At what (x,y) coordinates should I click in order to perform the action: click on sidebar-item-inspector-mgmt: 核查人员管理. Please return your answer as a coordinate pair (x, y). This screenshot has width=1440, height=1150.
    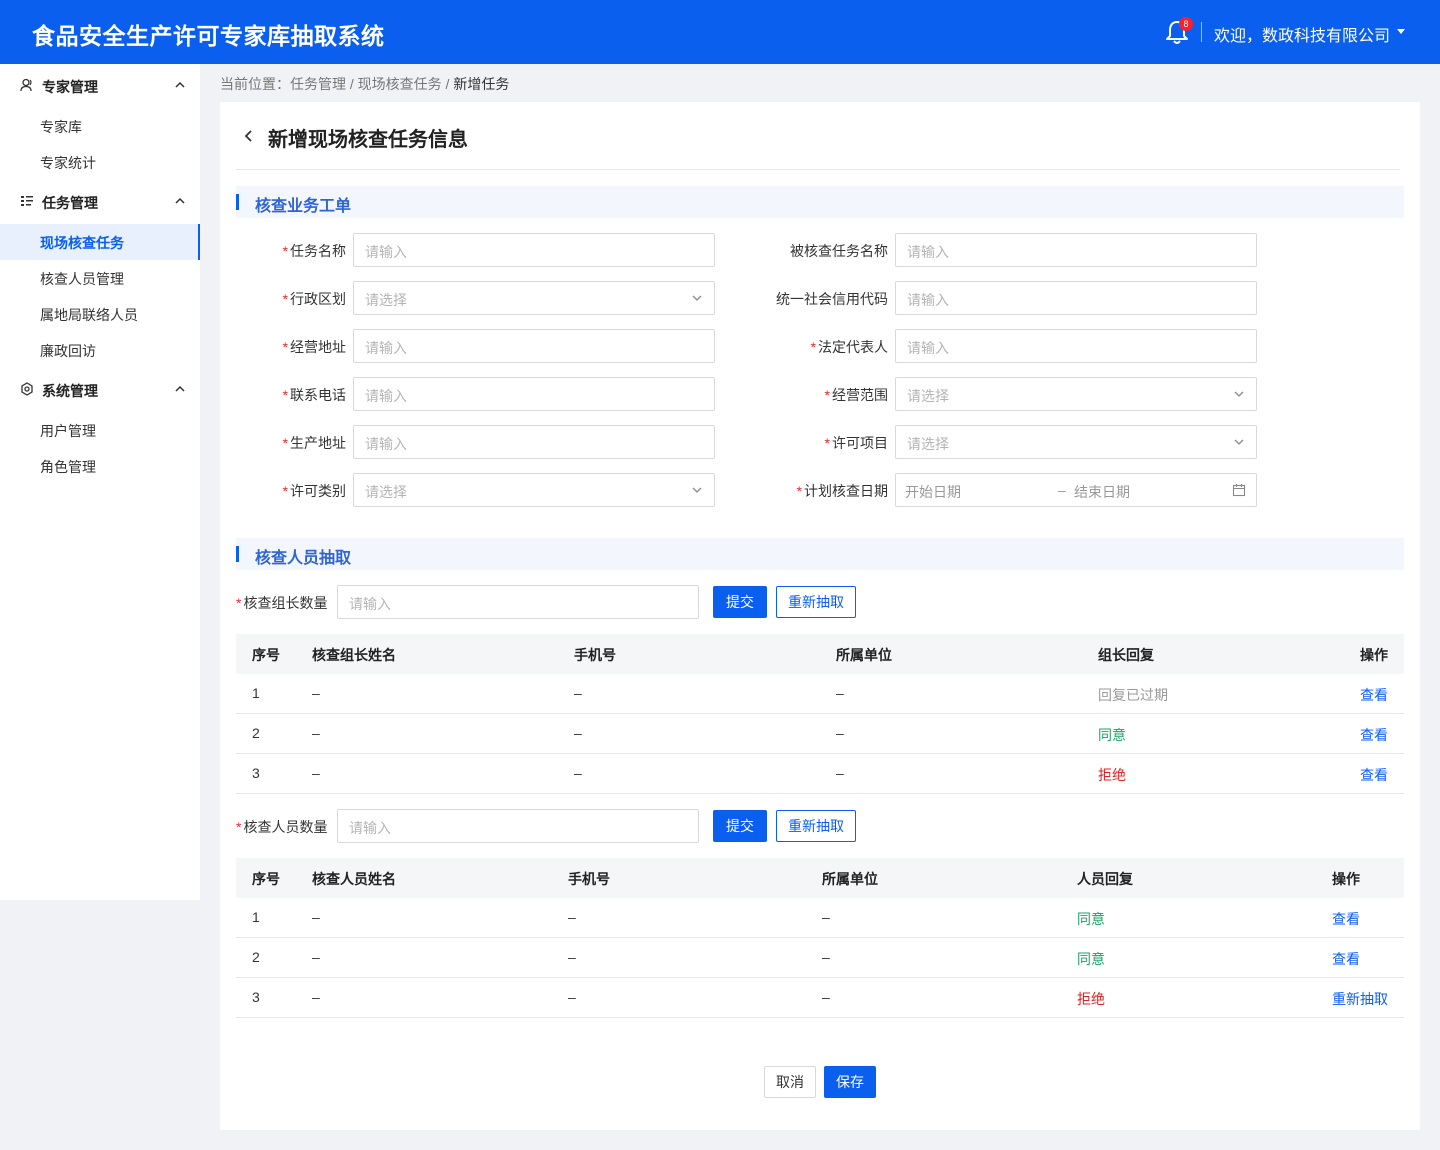
    Looking at the image, I should click on (100, 278).